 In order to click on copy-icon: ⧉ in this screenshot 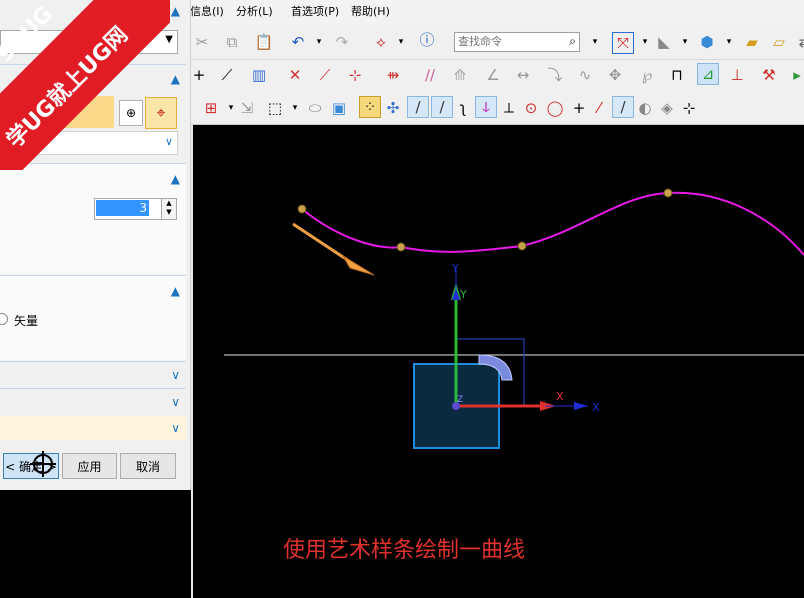, I will do `click(232, 42)`.